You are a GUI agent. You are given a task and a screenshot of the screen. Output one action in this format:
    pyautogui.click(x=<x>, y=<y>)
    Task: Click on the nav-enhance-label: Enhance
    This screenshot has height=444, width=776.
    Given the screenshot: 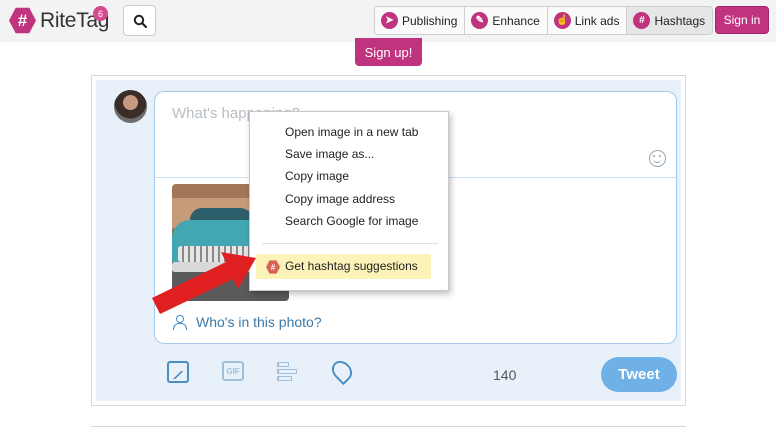 What is the action you would take?
    pyautogui.click(x=516, y=20)
    